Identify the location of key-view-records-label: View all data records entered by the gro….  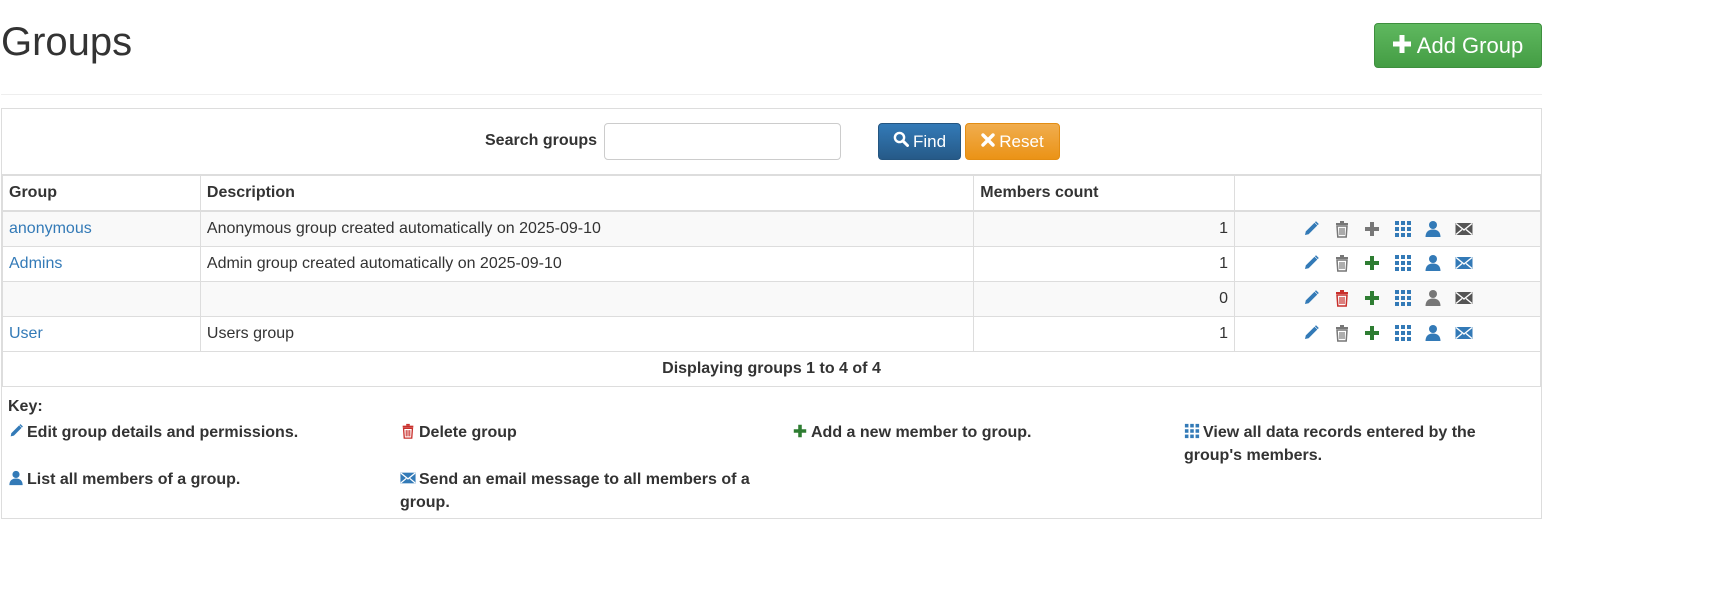
(1330, 444).